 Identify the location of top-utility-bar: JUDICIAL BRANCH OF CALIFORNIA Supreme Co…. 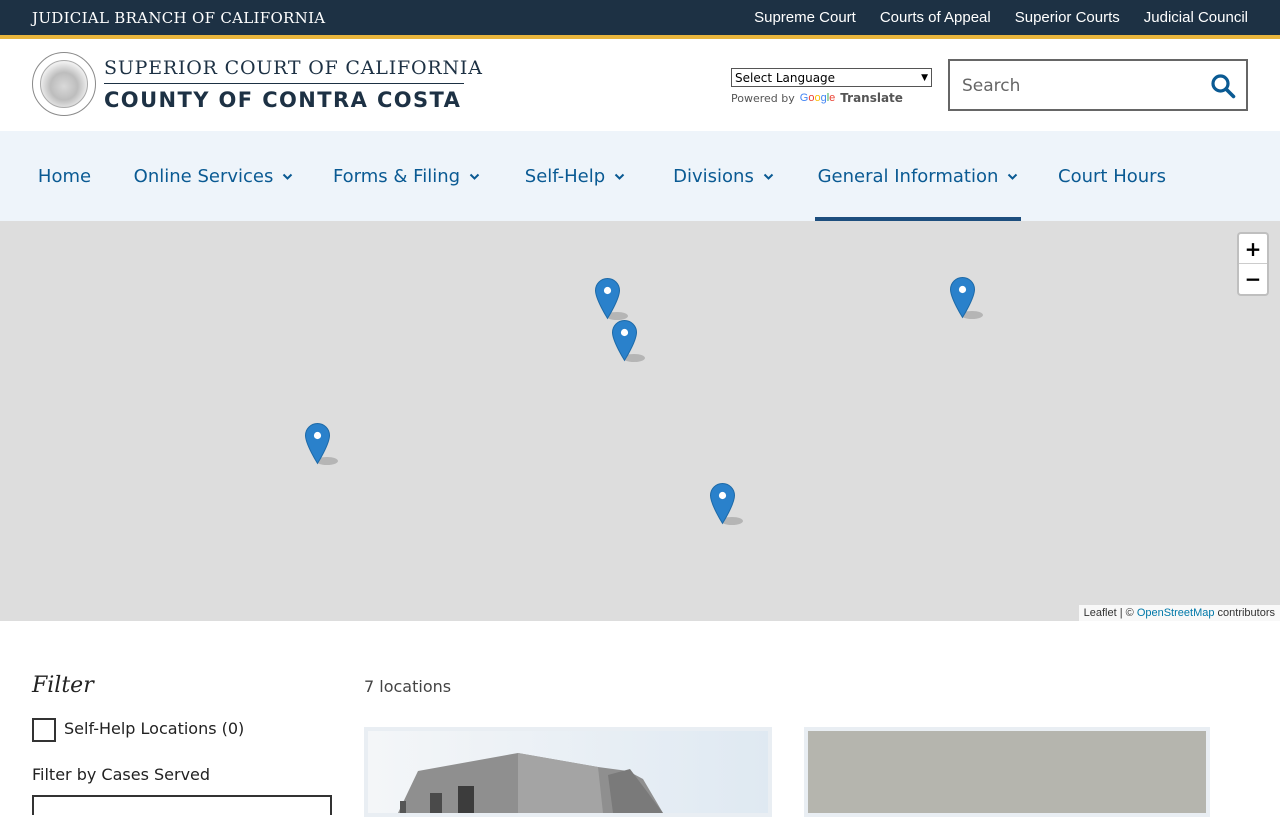
(640, 17).